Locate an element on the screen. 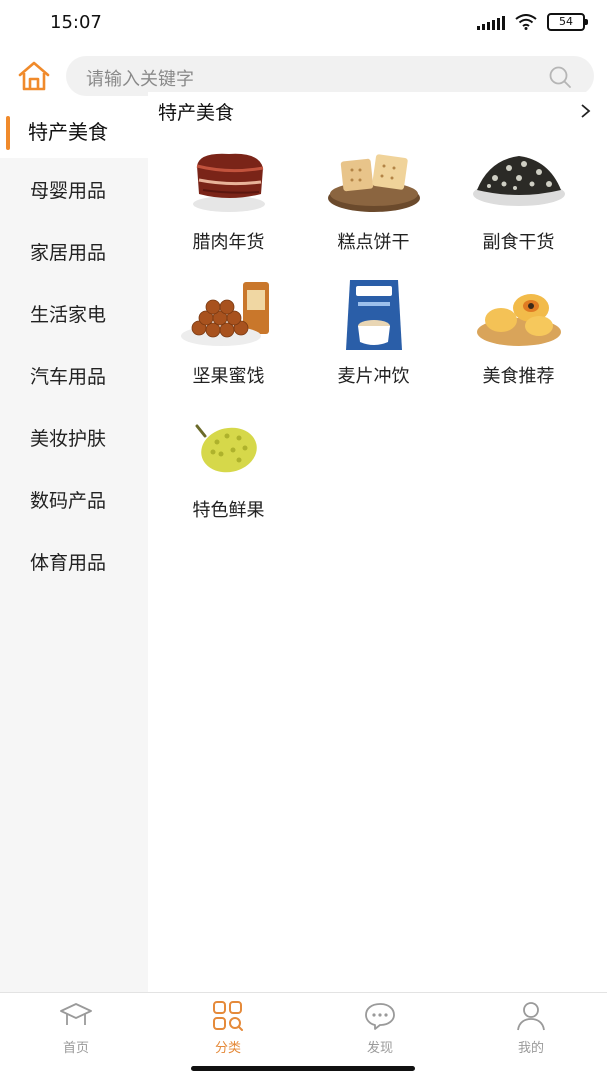 The image size is (607, 1081). sidebar-item-label: 特产美食 is located at coordinates (68, 131).